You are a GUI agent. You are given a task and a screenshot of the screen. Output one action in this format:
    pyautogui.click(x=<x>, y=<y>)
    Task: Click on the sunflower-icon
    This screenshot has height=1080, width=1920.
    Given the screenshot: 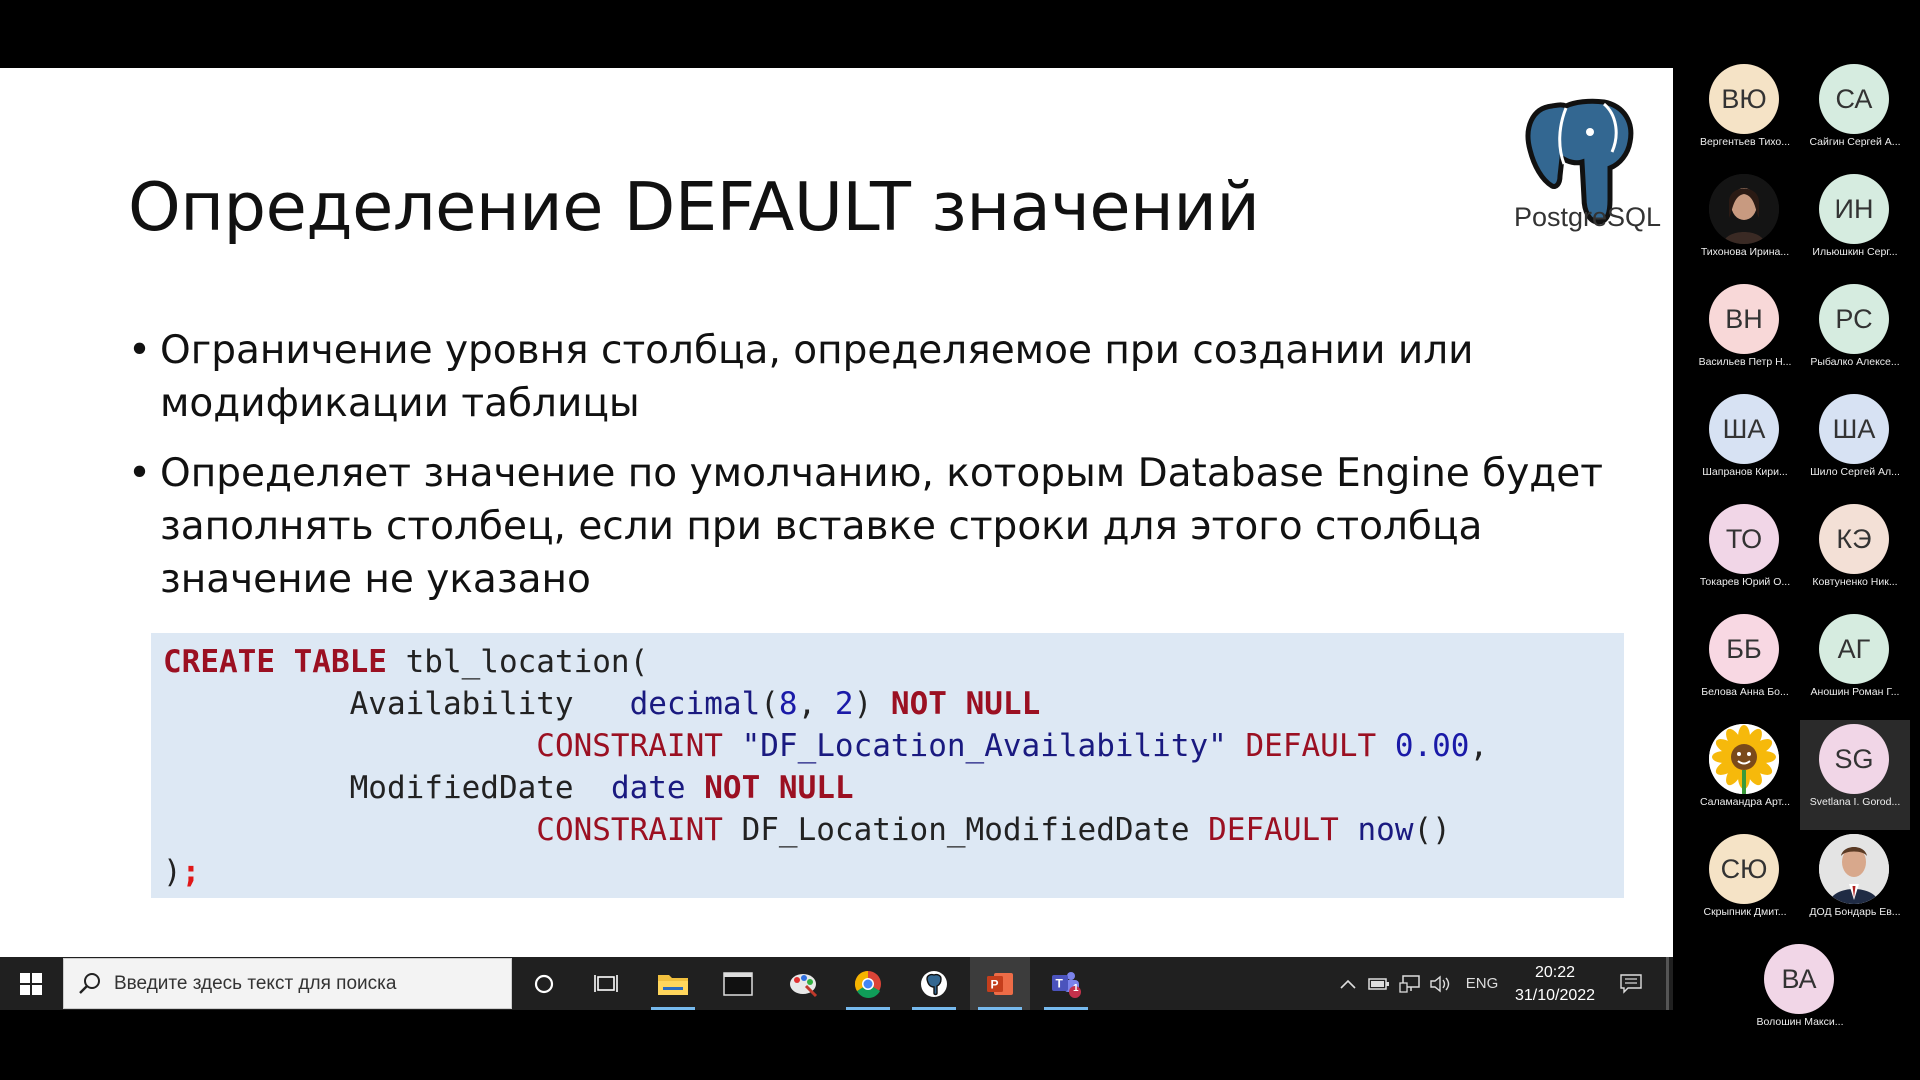 What is the action you would take?
    pyautogui.click(x=1744, y=759)
    